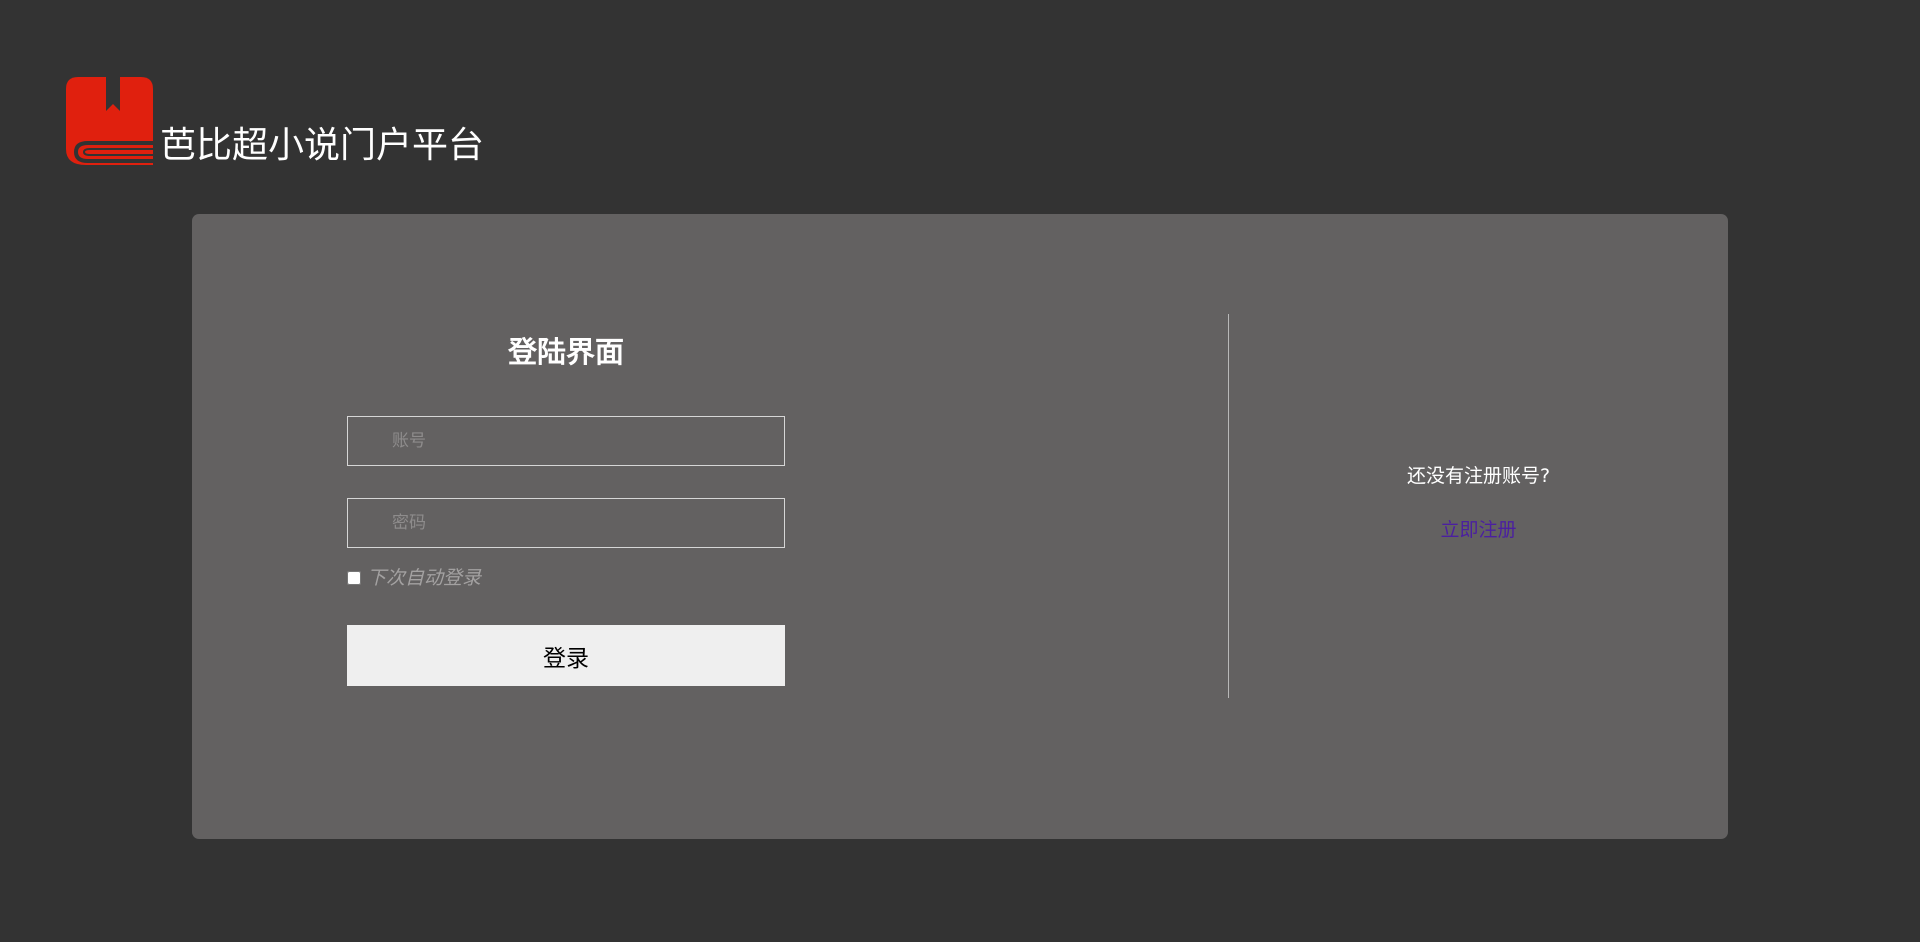  I want to click on remember-me-label: 下次自动登录, so click(424, 578).